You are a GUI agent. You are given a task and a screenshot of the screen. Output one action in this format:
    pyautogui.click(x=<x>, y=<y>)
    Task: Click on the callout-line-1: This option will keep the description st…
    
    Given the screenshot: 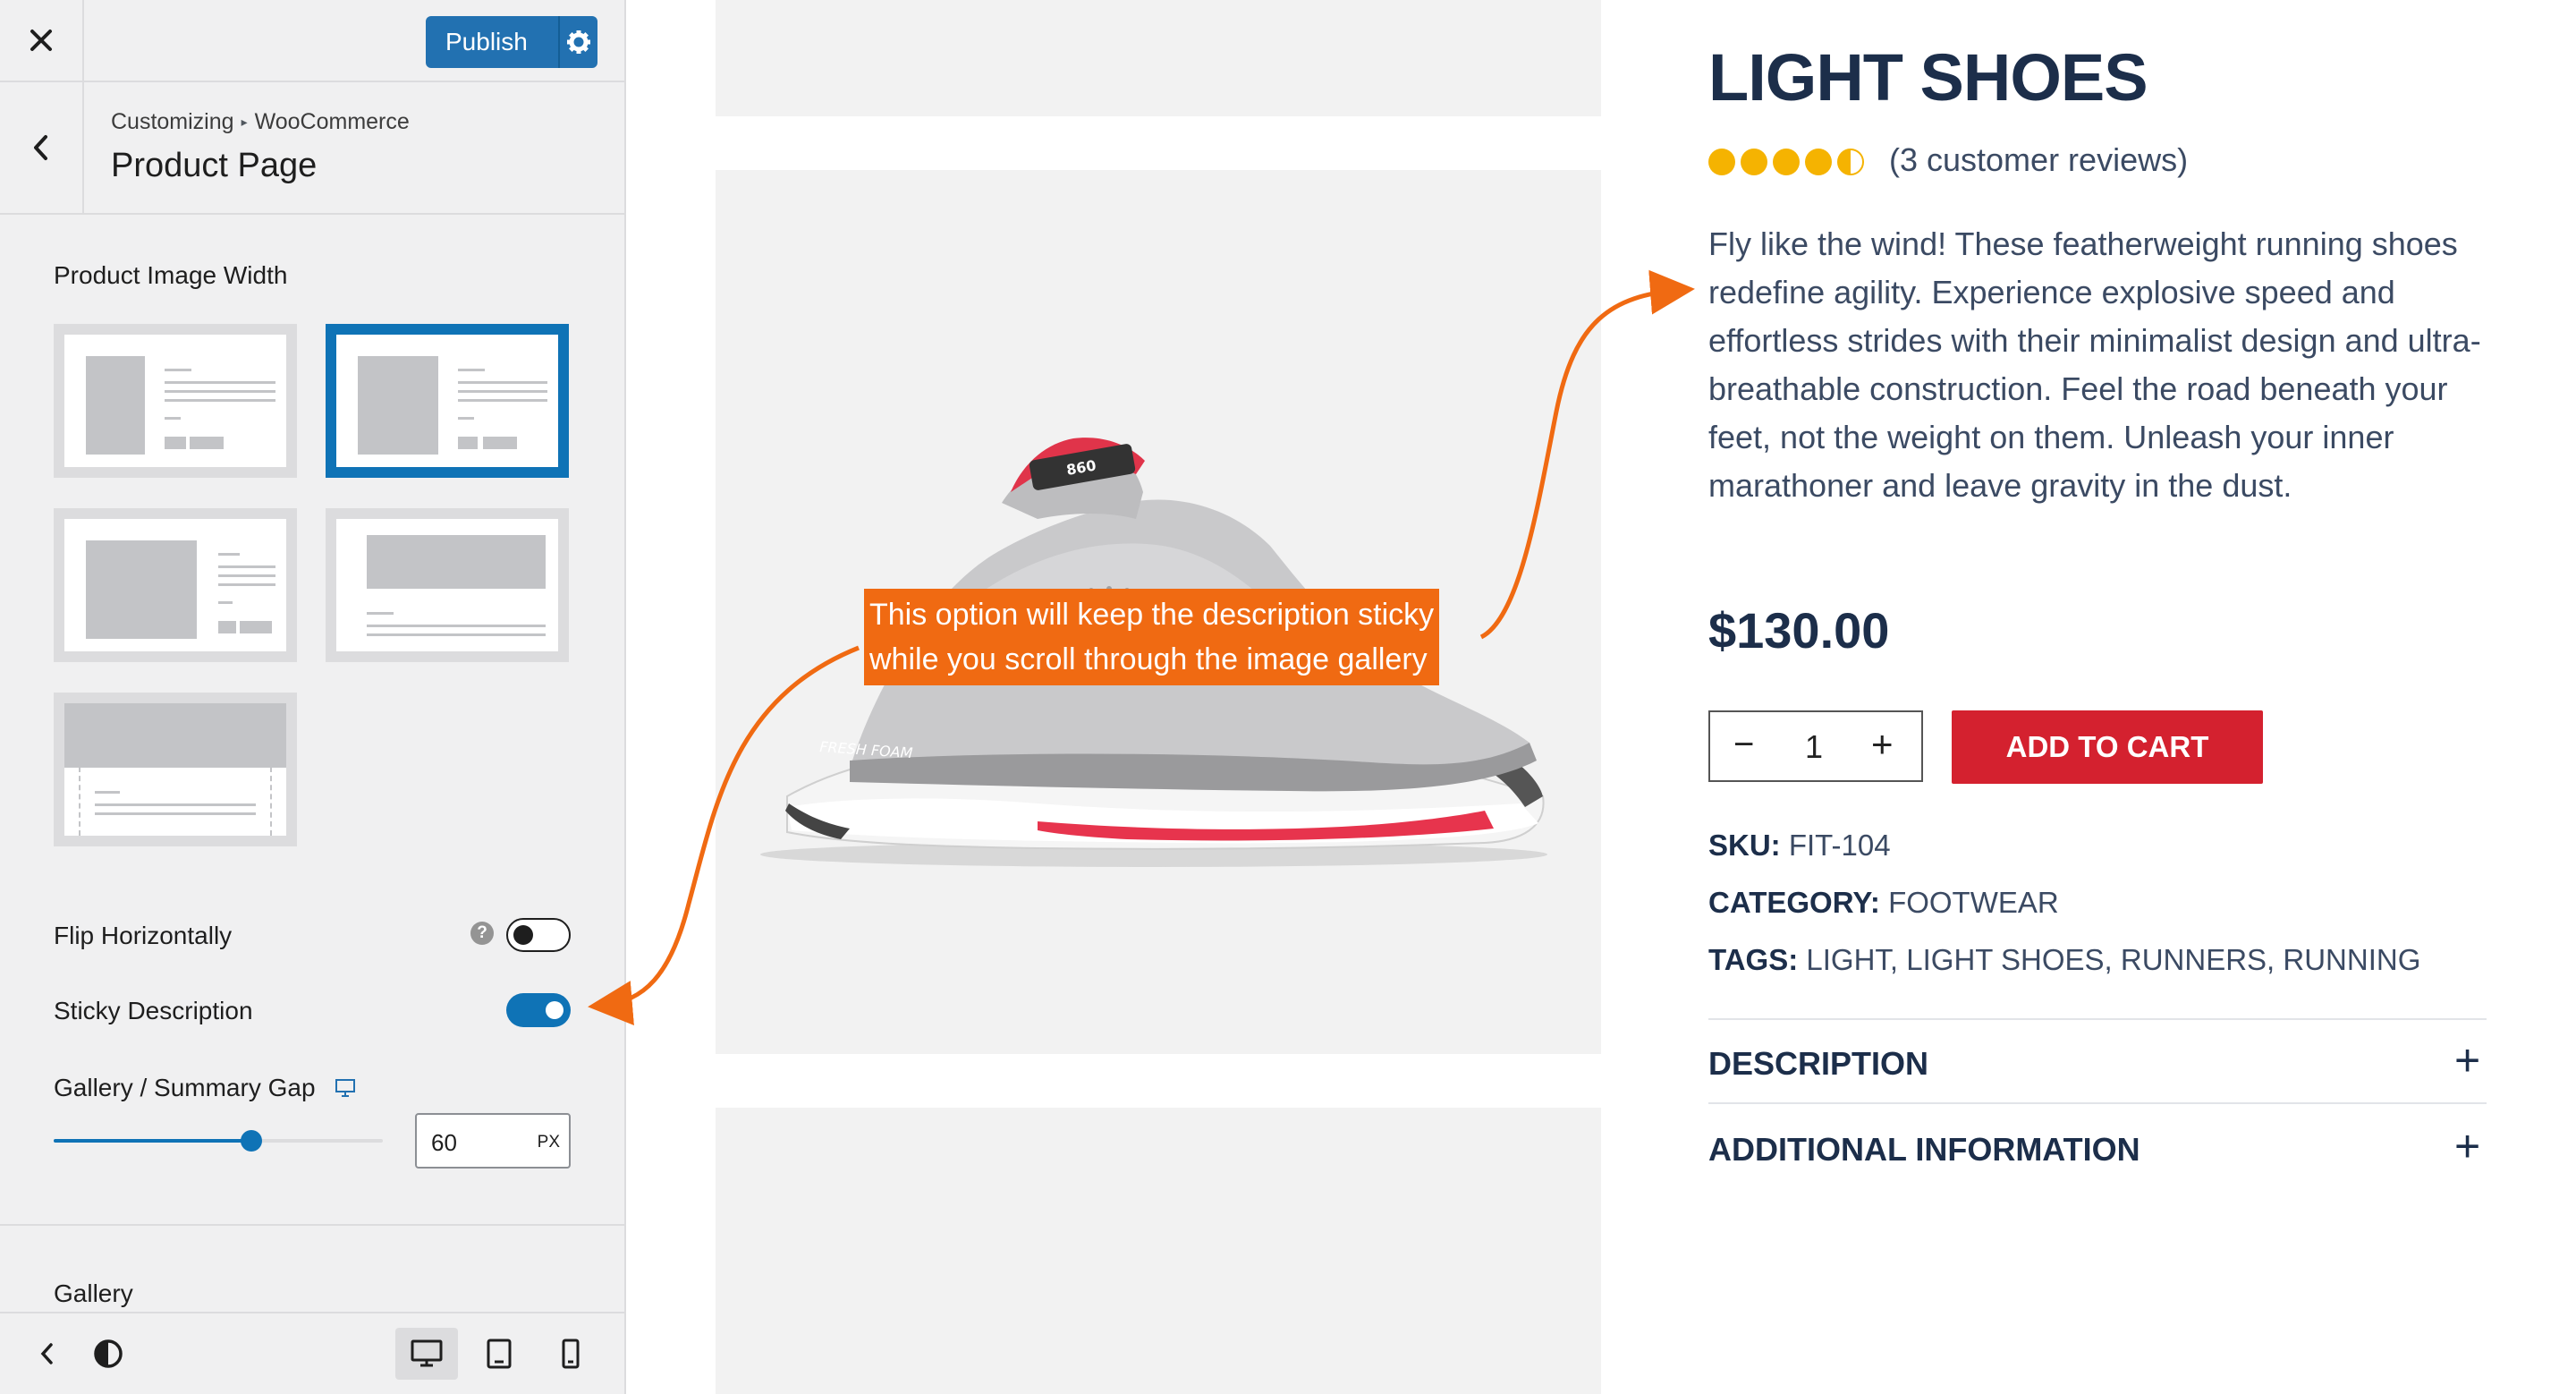 What is the action you would take?
    pyautogui.click(x=1152, y=615)
    